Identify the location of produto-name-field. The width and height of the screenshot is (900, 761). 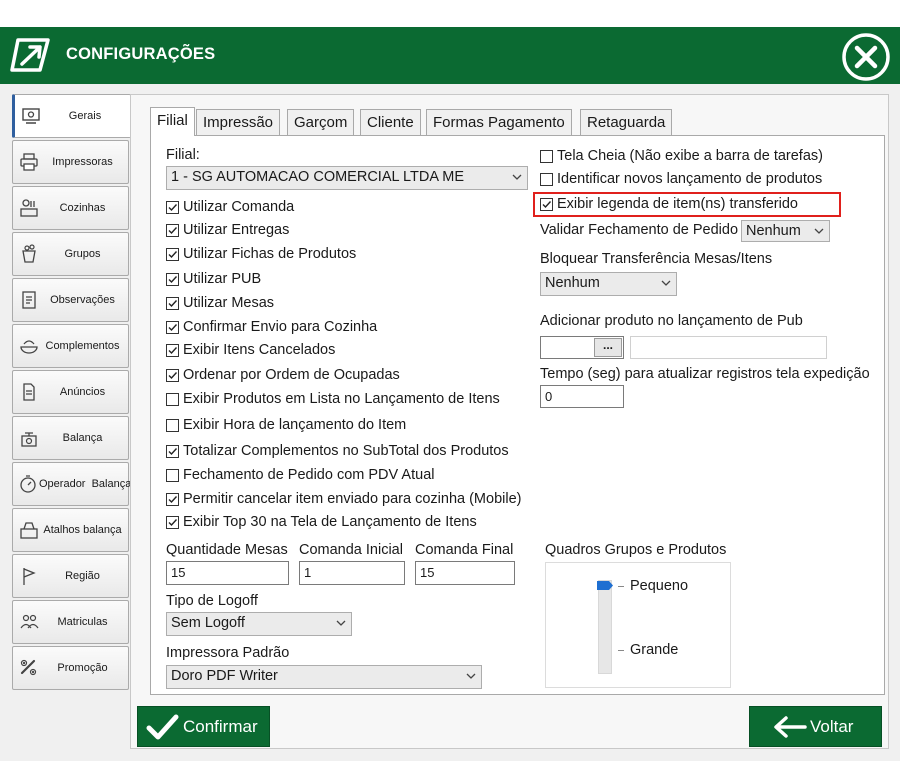
(728, 347).